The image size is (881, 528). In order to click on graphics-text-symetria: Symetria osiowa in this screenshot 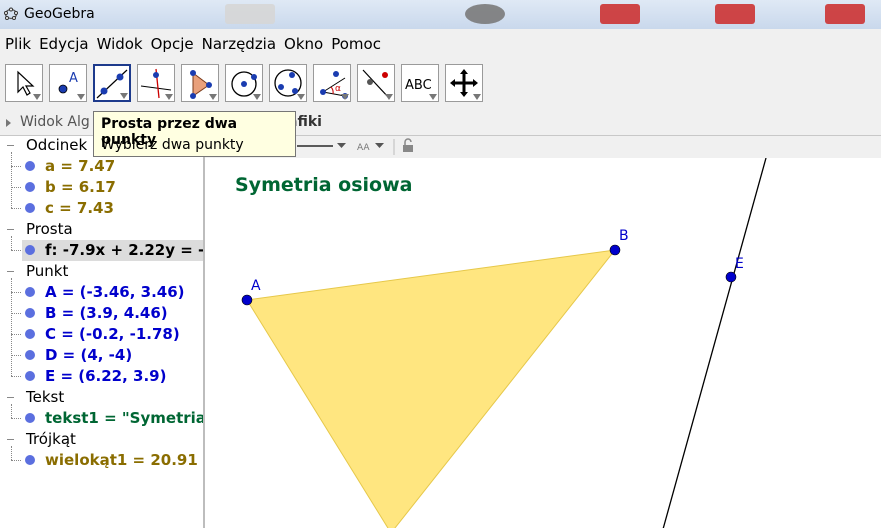, I will do `click(323, 185)`.